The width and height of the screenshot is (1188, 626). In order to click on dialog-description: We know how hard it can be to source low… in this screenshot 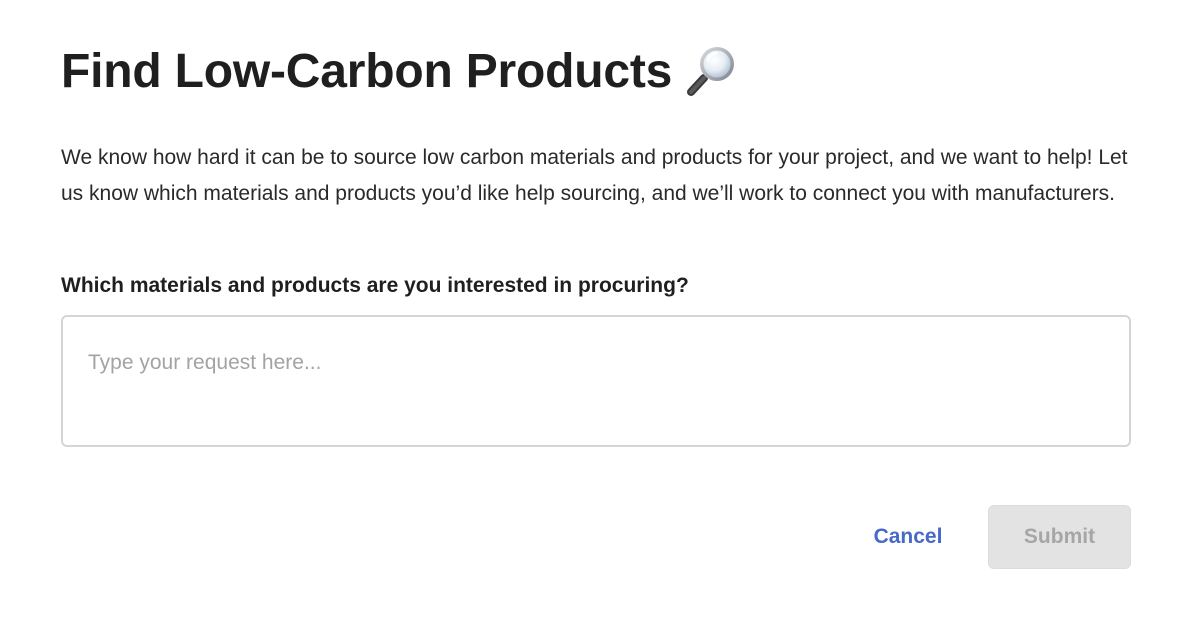, I will do `click(594, 175)`.